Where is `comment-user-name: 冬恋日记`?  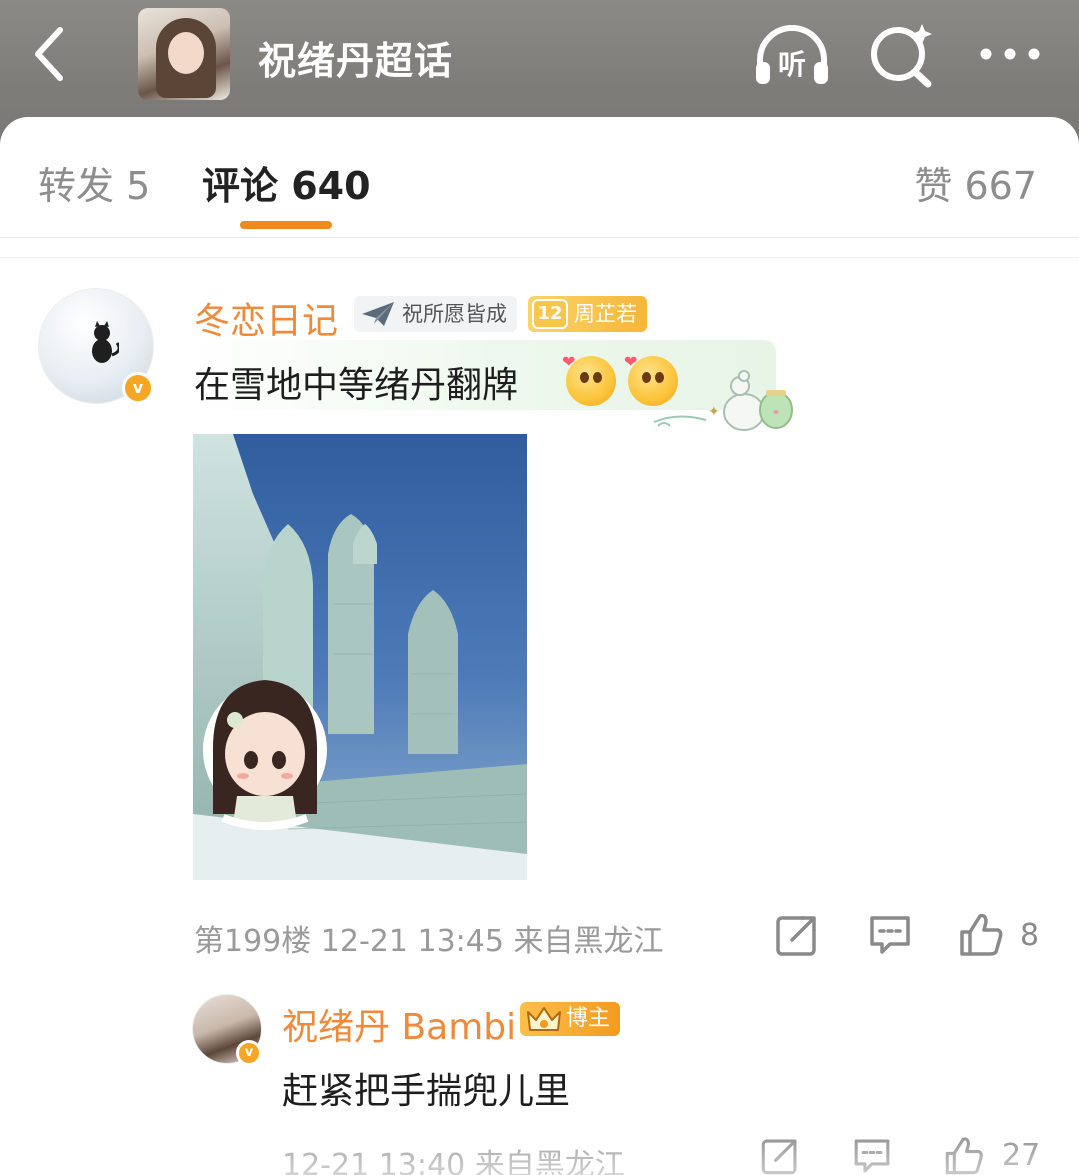
comment-user-name: 冬恋日记 is located at coordinates (266, 318).